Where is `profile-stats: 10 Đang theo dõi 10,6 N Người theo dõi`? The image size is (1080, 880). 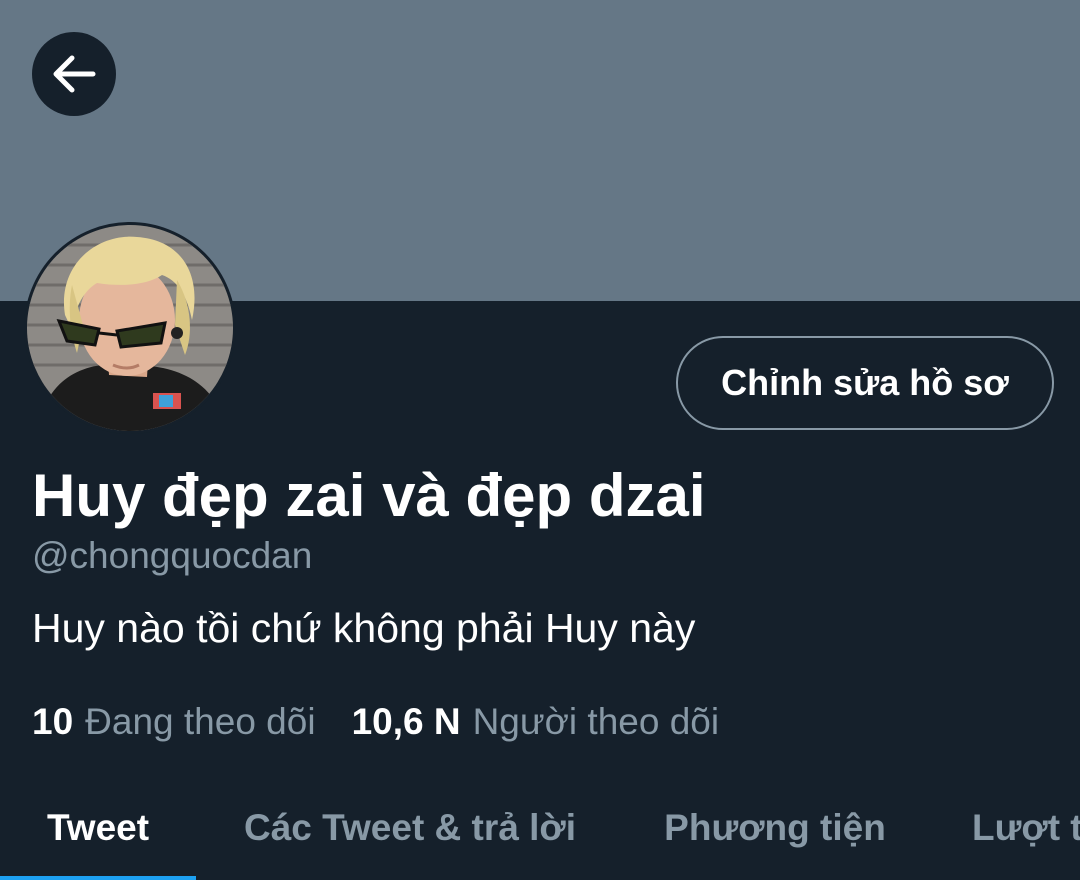
profile-stats: 10 Đang theo dõi 10,6 N Người theo dõi is located at coordinates (375, 722).